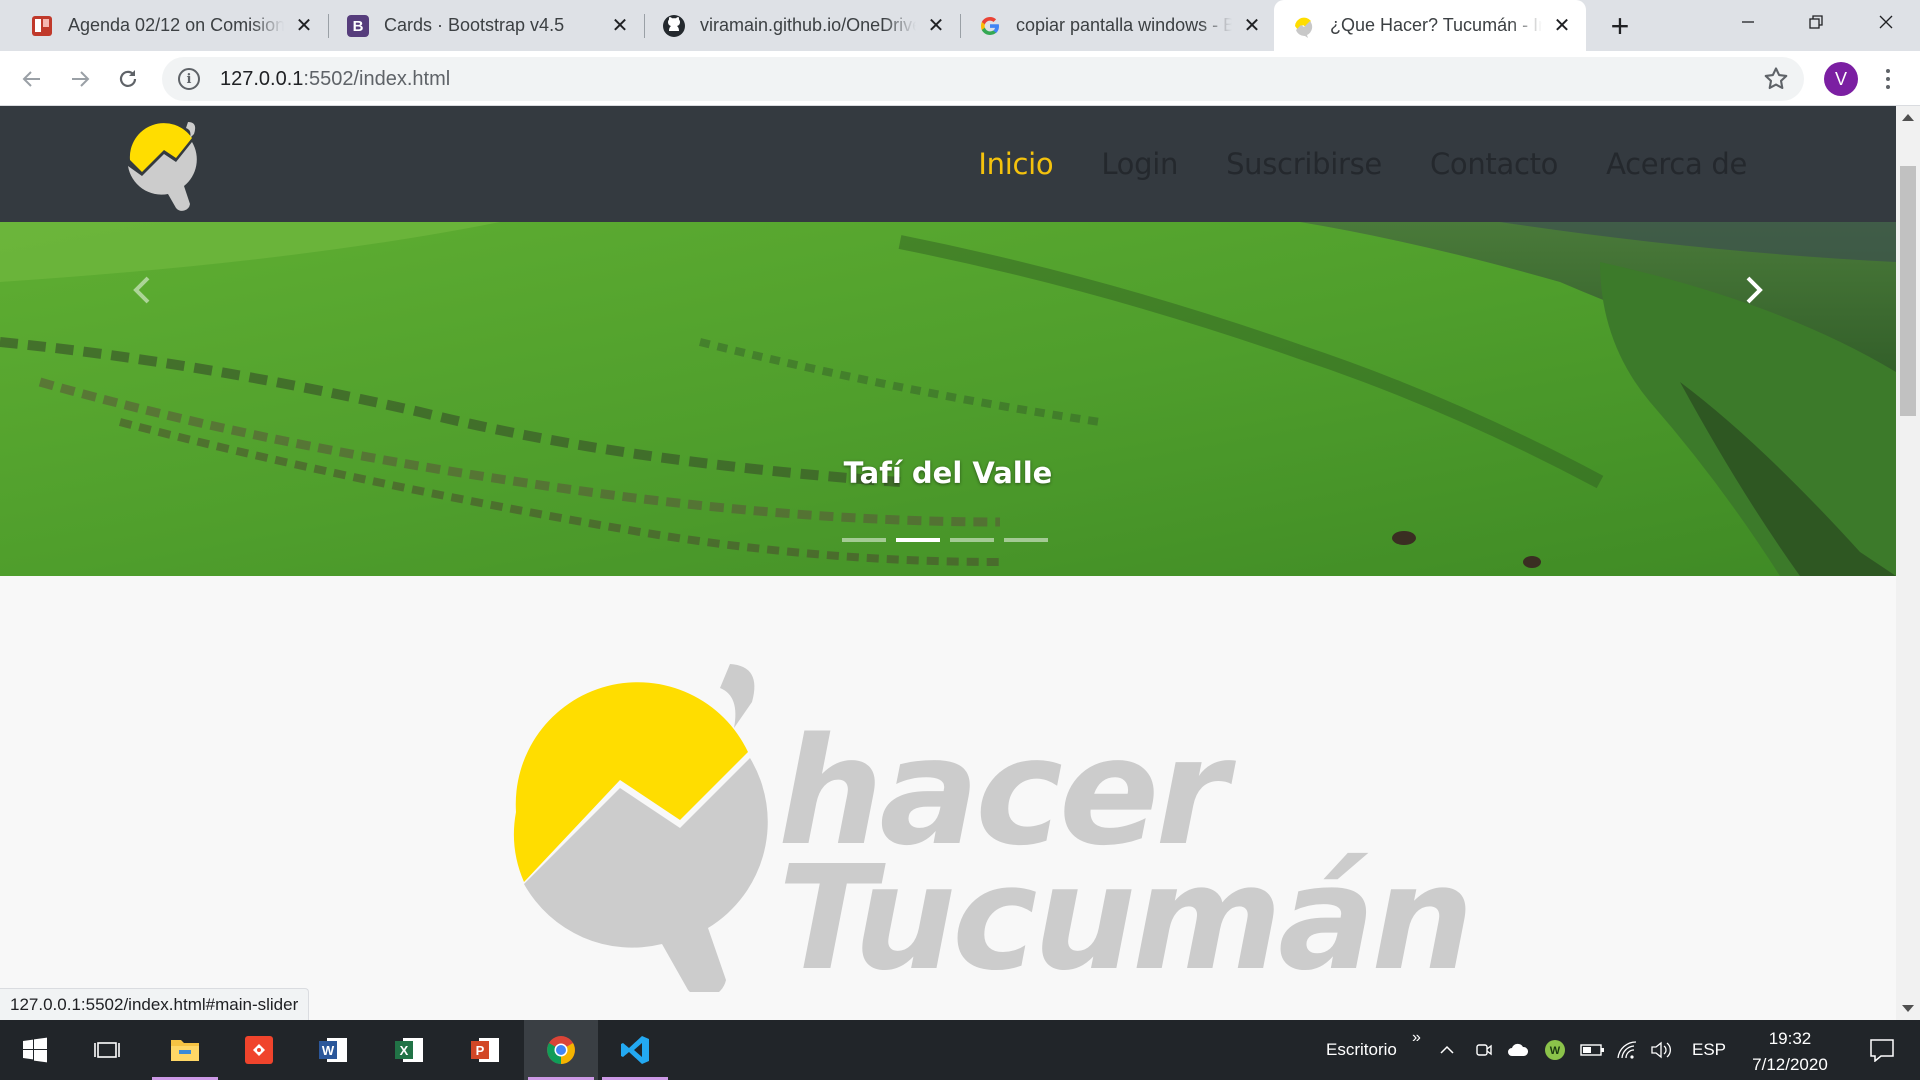  What do you see at coordinates (404, 1050) in the screenshot?
I see `svg-text: X` at bounding box center [404, 1050].